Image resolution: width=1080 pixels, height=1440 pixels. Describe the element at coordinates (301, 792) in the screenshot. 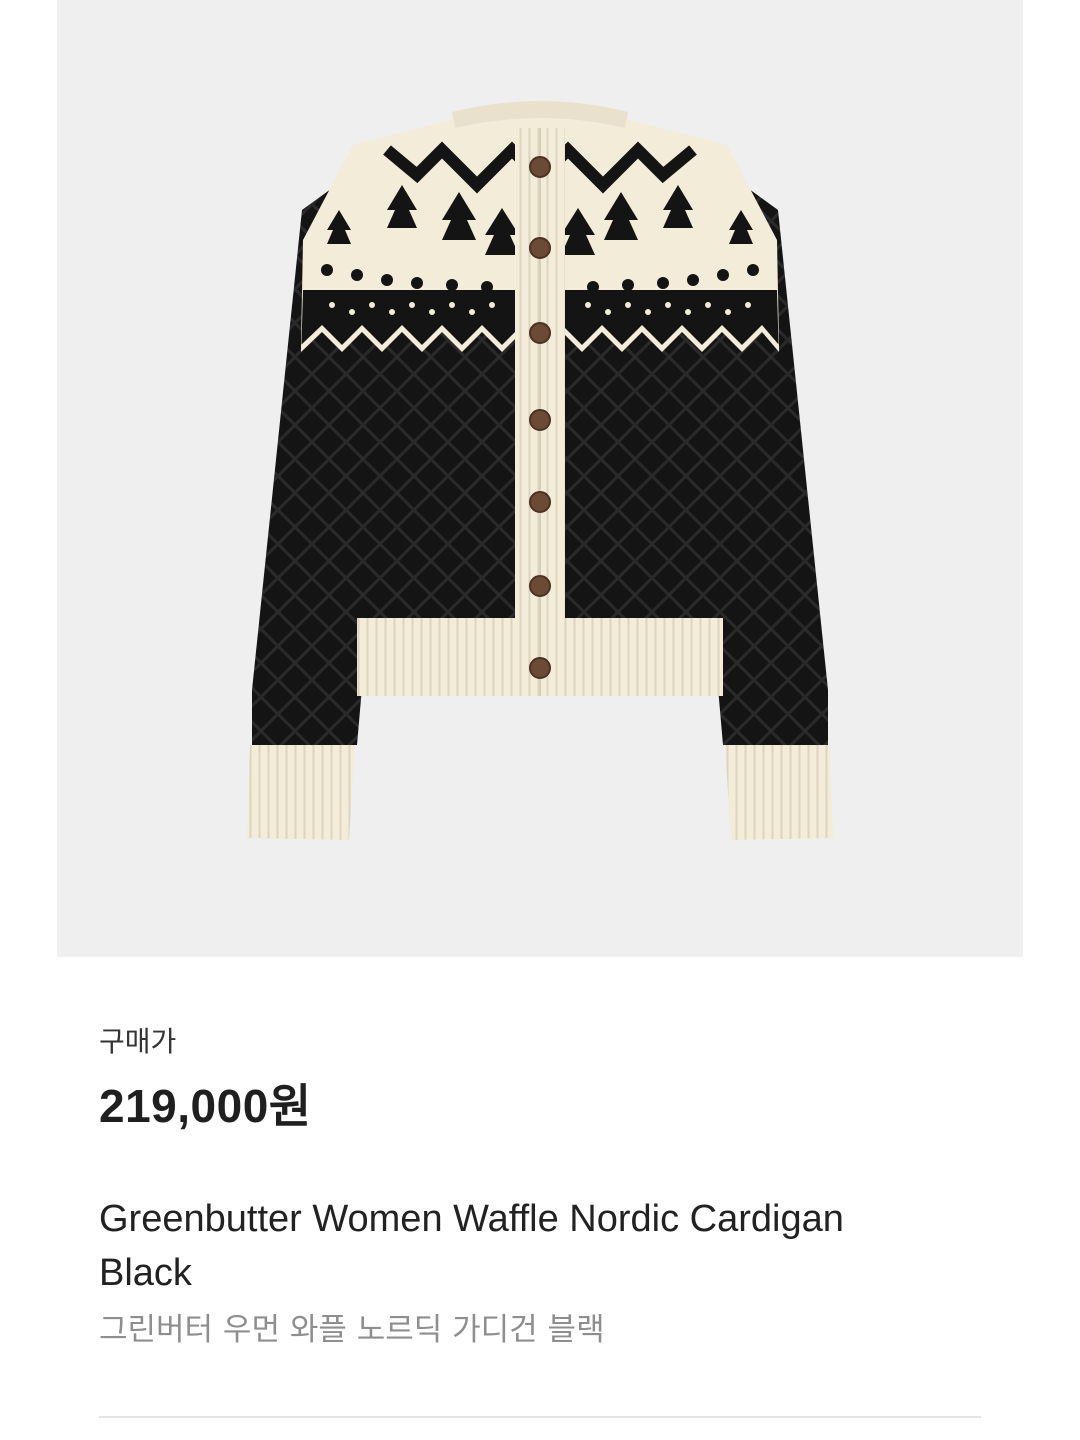

I see `left-cuff` at that location.